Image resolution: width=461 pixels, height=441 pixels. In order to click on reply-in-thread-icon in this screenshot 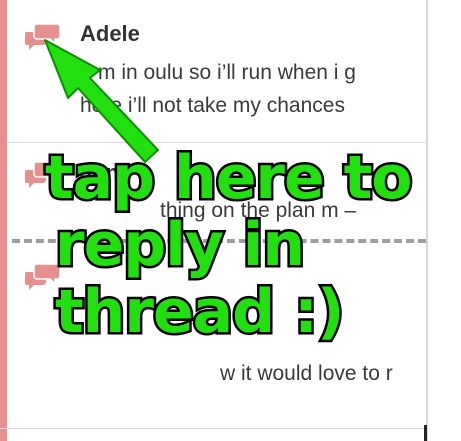, I will do `click(44, 37)`.